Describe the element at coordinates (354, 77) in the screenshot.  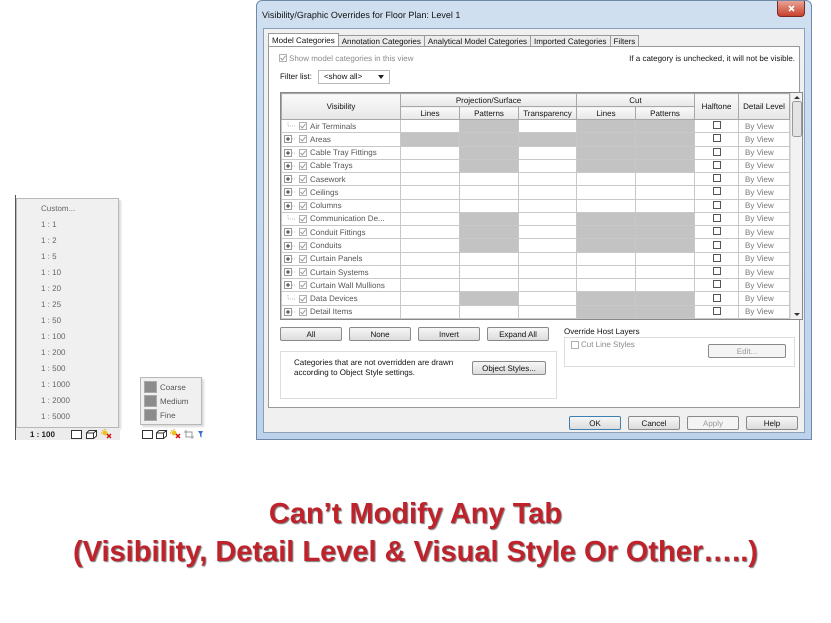
I see `filter-dropdown: <show all>` at that location.